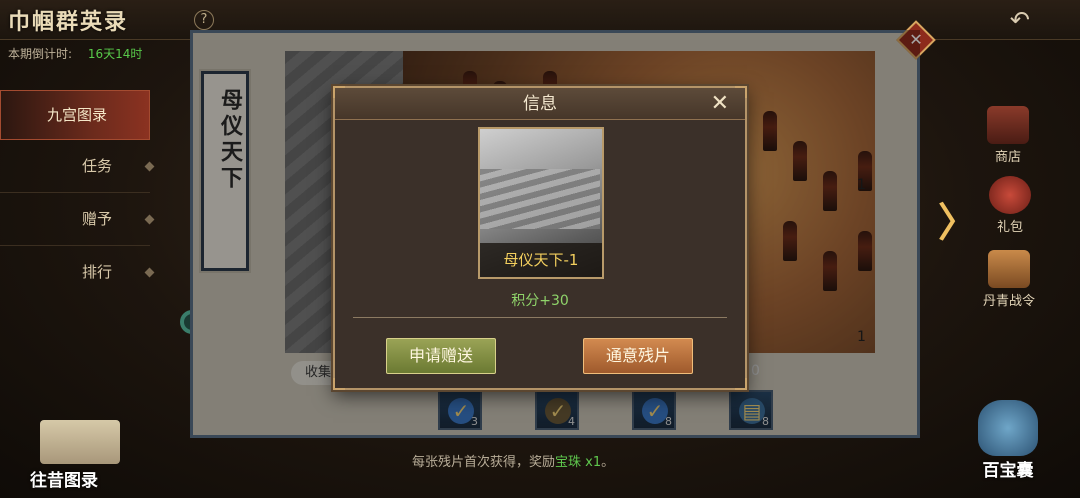 The width and height of the screenshot is (1080, 498). Describe the element at coordinates (441, 356) in the screenshot. I see `request-gift-button: 申请赠送` at that location.